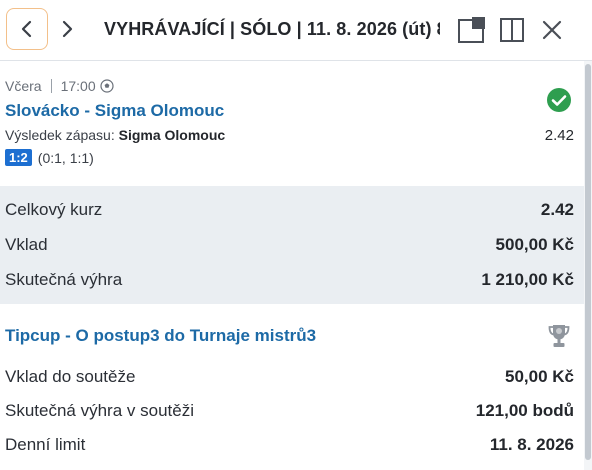 This screenshot has width=592, height=470. What do you see at coordinates (107, 86) in the screenshot?
I see `football-icon` at bounding box center [107, 86].